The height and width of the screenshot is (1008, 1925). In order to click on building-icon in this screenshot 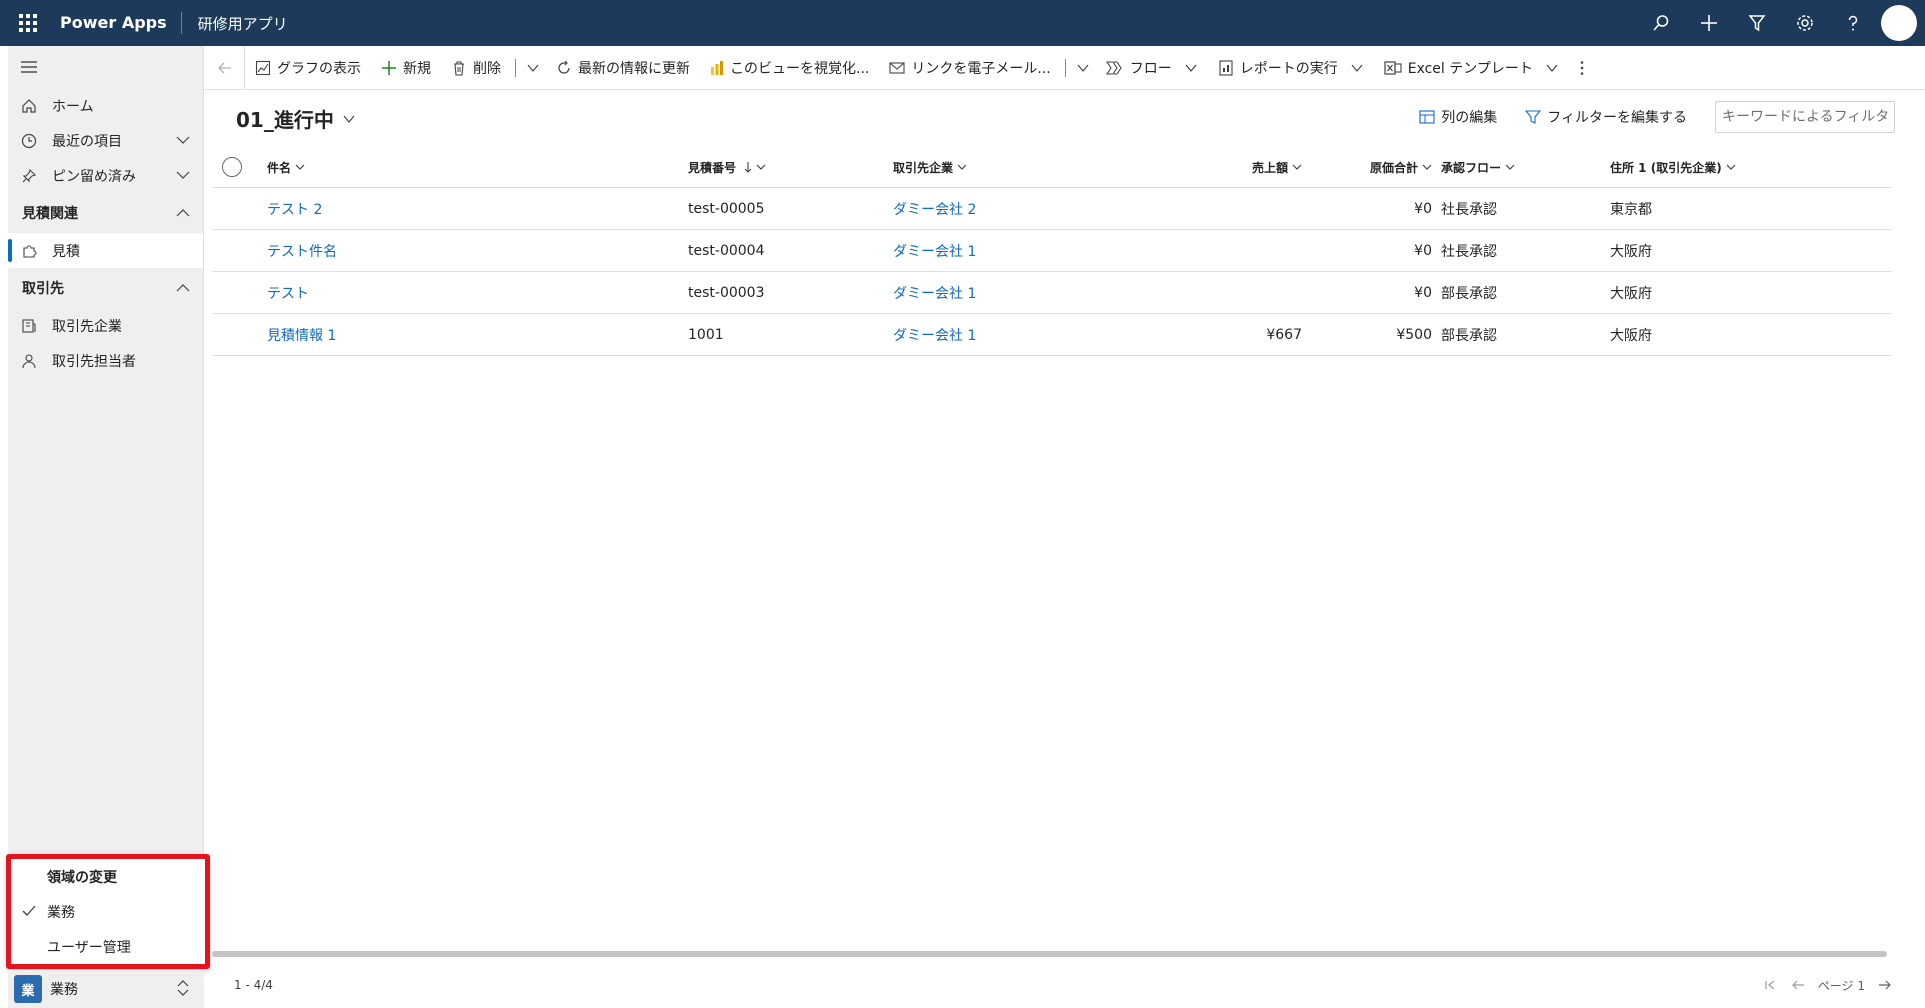, I will do `click(29, 325)`.